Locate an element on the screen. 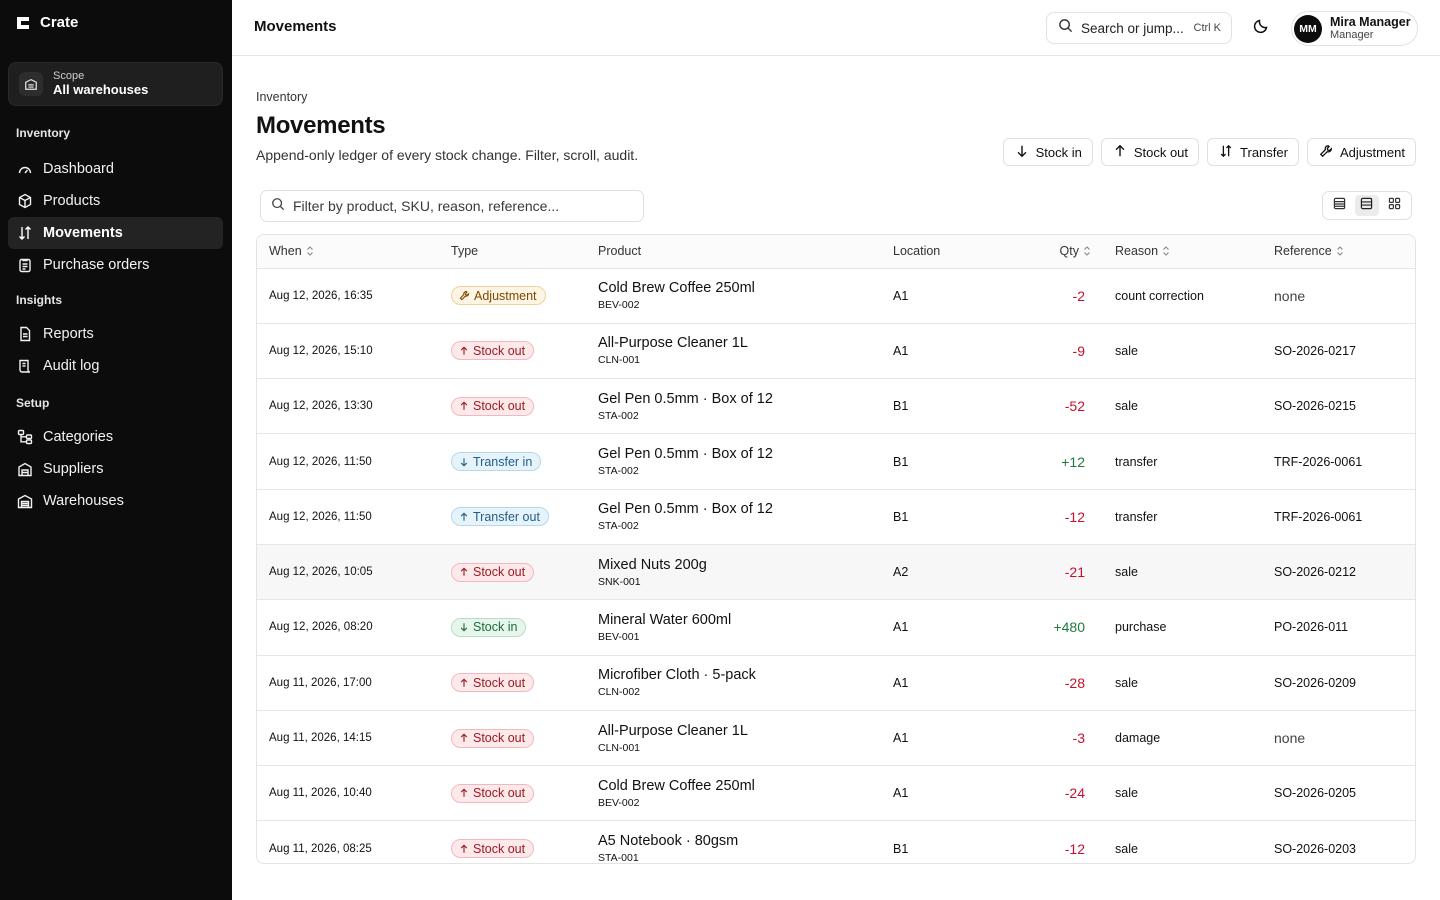 This screenshot has width=1440, height=900. breadcrumb: Inventory is located at coordinates (281, 97).